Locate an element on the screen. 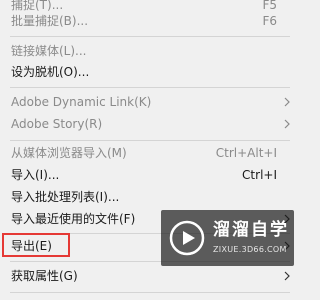 The height and width of the screenshot is (300, 320). menu-item-label: 导入最近使用的文件(F) is located at coordinates (73, 219).